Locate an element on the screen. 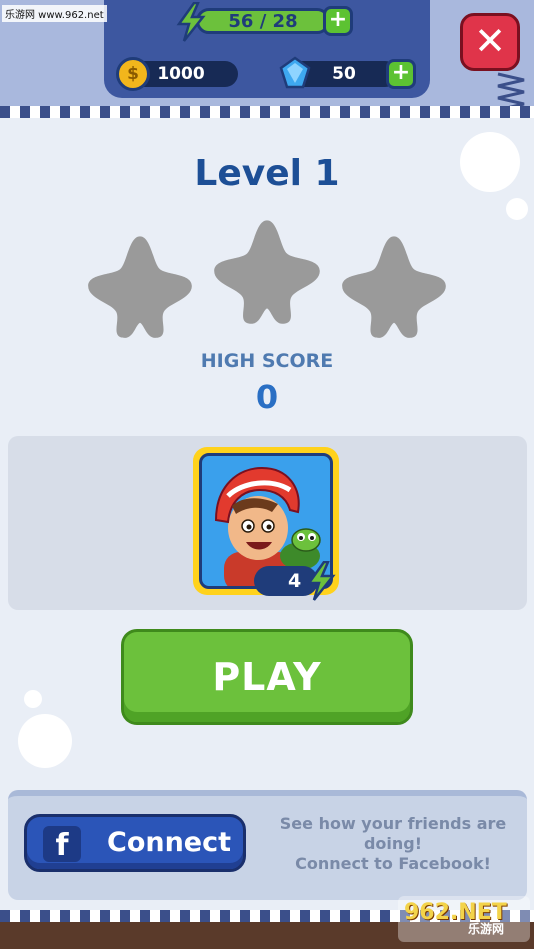 This screenshot has height=949, width=534. high-score-label: HIGH SCORE is located at coordinates (267, 361).